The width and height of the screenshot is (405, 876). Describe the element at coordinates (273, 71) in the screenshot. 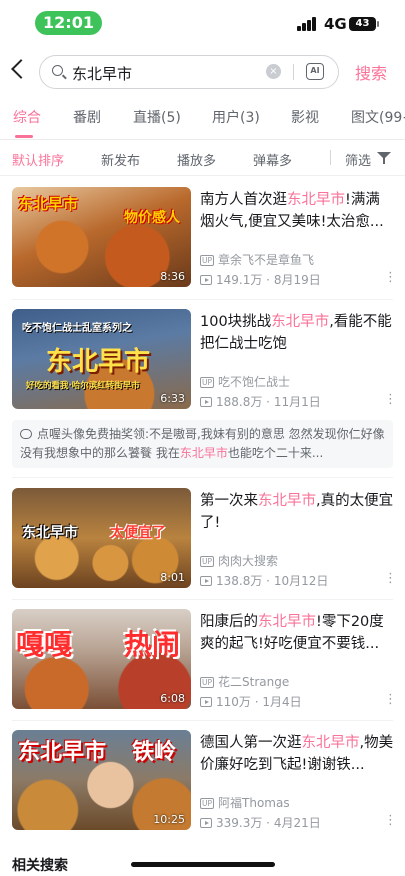

I see `clear-icon: ×` at that location.